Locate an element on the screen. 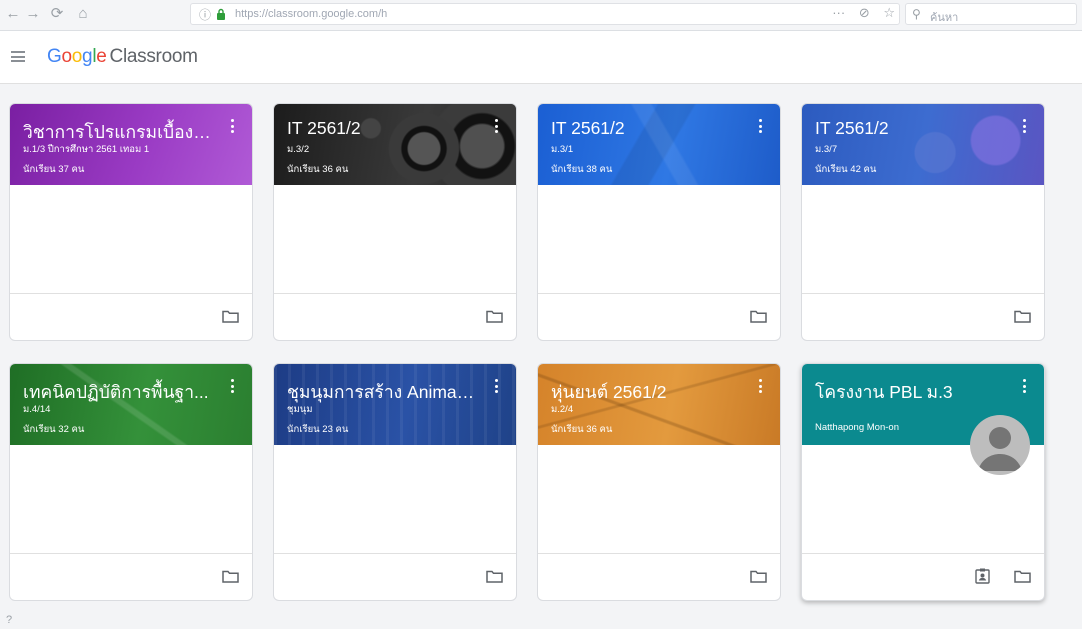 This screenshot has width=1082, height=629. card-header: หุ่นยนต์ 2561/2 ม.2/4 นักเรียน 36 คน is located at coordinates (659, 404).